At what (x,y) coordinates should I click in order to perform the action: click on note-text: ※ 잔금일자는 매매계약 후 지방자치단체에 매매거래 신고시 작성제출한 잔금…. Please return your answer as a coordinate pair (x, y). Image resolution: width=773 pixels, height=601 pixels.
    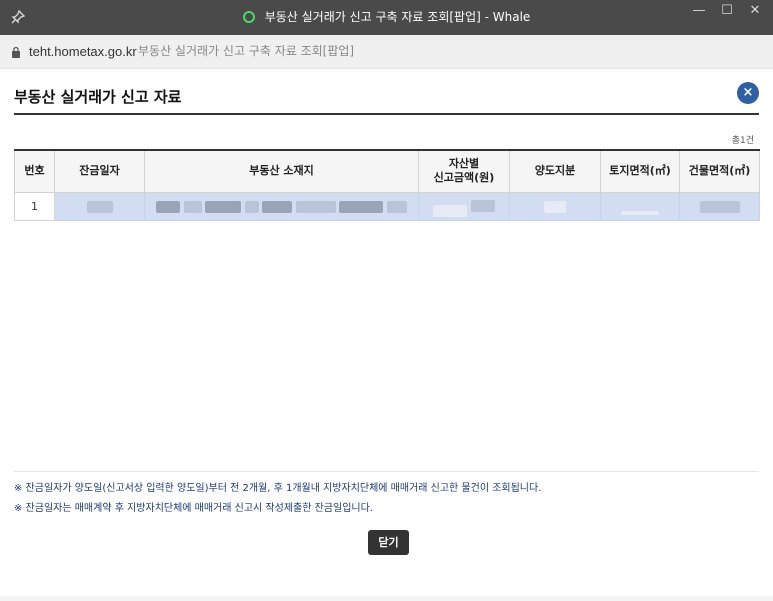
    Looking at the image, I should click on (193, 508).